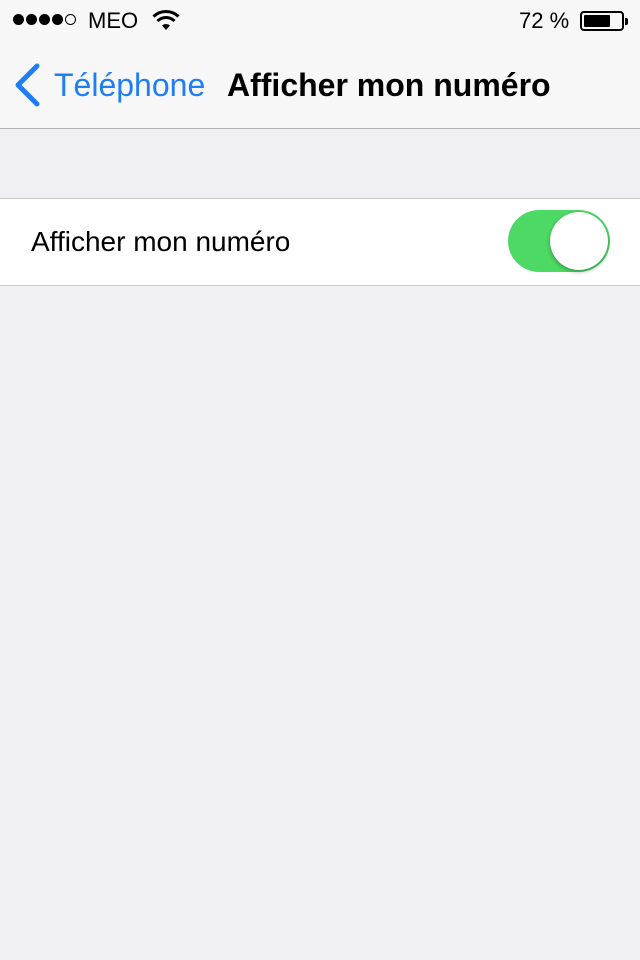 The image size is (640, 960). I want to click on battery-icon, so click(604, 21).